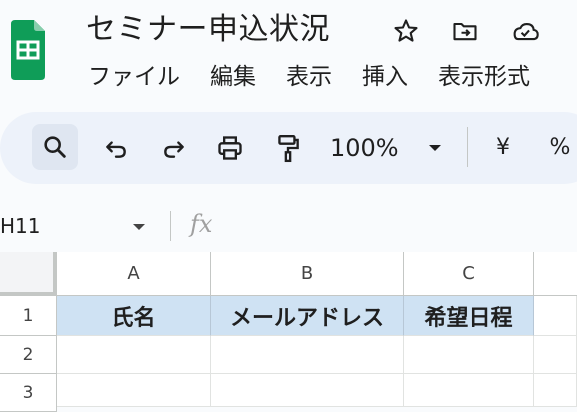  Describe the element at coordinates (307, 390) in the screenshot. I see `cell-b3` at that location.